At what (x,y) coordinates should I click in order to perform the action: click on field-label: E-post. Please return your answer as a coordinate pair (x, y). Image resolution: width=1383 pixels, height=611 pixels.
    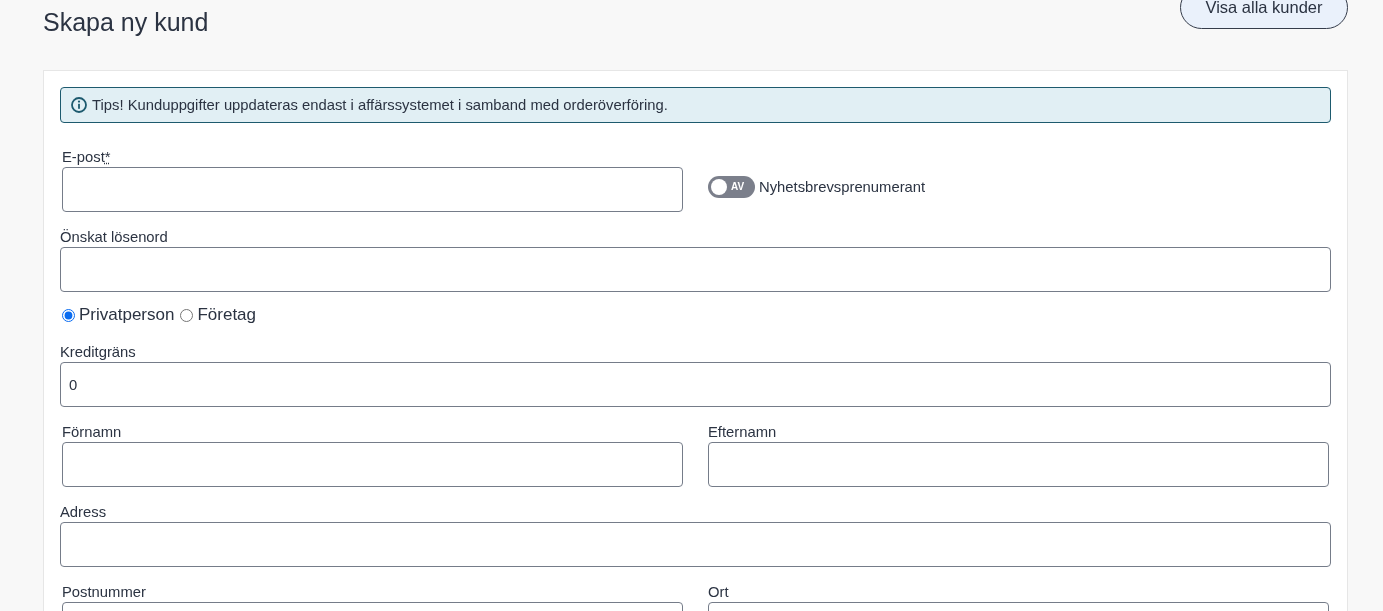
    Looking at the image, I should click on (83, 157).